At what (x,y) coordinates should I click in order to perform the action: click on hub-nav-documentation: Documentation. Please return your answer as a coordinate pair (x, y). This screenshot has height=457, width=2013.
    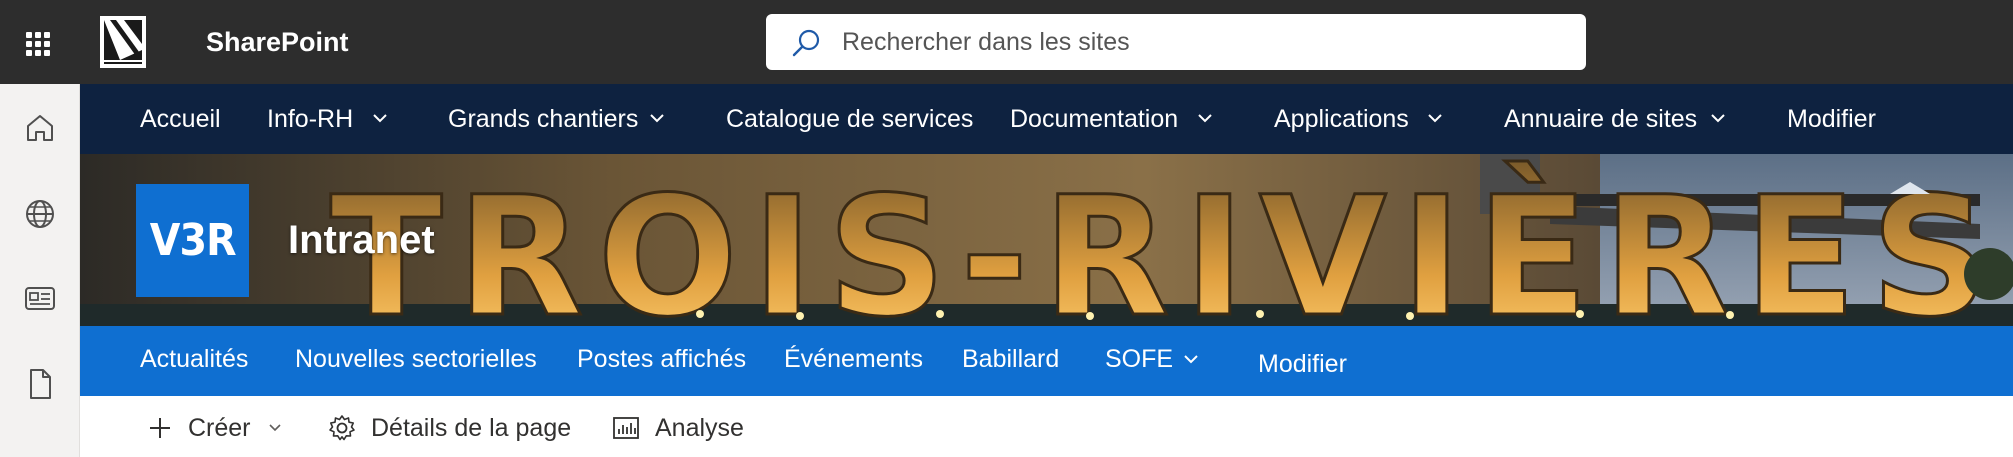
    Looking at the image, I should click on (1094, 119).